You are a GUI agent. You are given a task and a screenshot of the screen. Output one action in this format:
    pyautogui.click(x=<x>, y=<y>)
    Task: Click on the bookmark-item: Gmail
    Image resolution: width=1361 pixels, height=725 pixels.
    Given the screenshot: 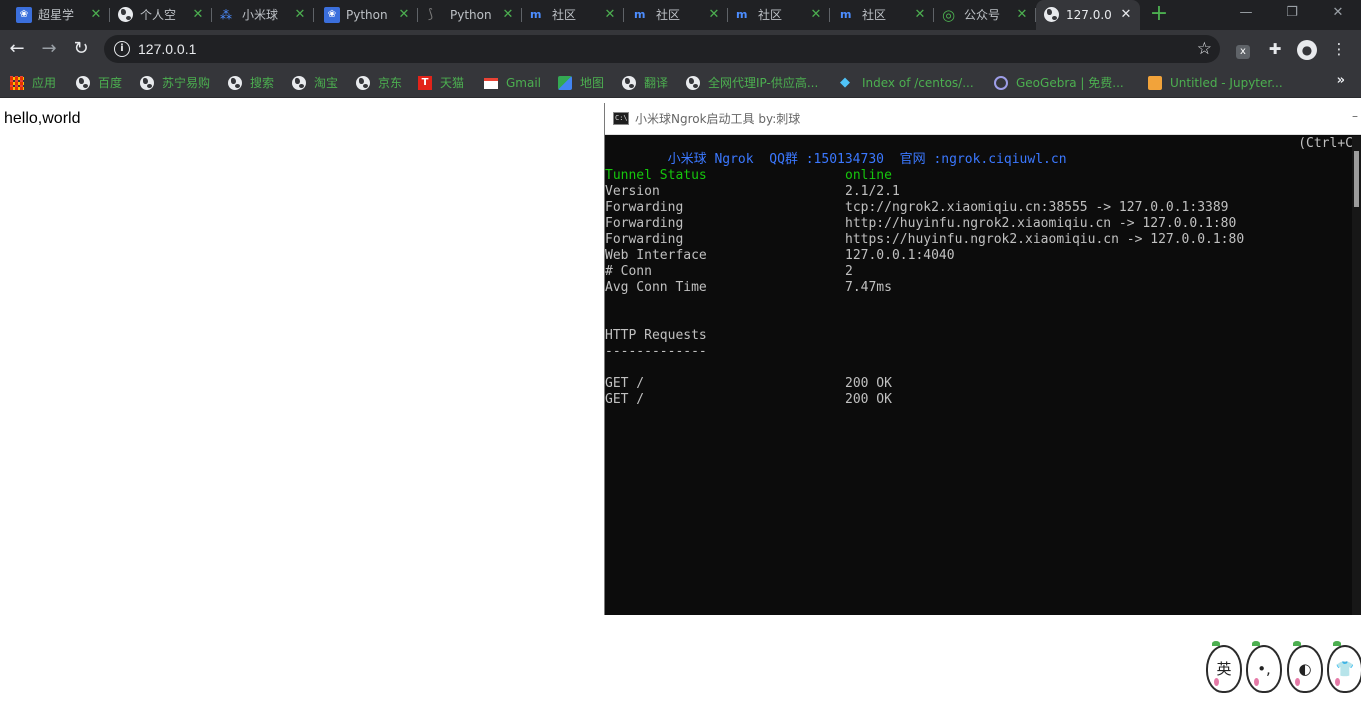 What is the action you would take?
    pyautogui.click(x=518, y=83)
    